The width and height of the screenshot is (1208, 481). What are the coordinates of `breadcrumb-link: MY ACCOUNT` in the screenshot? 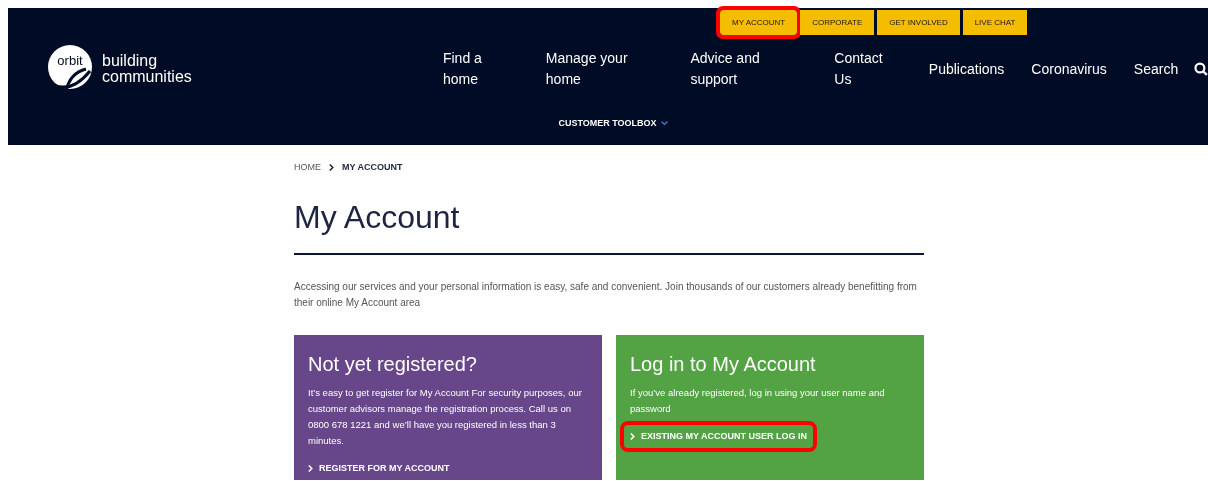 It's located at (372, 168).